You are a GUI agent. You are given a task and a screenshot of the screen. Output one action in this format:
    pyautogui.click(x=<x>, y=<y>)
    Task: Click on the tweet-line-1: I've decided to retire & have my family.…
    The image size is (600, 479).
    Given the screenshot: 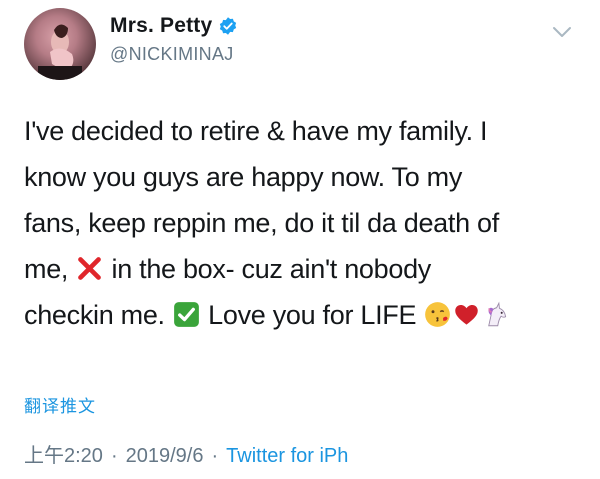 What is the action you would take?
    pyautogui.click(x=256, y=131)
    